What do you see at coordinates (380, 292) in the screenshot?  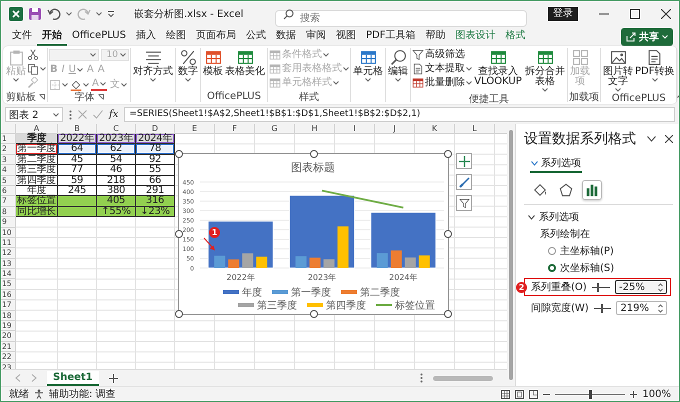 I see `legend-label: 第二季度` at bounding box center [380, 292].